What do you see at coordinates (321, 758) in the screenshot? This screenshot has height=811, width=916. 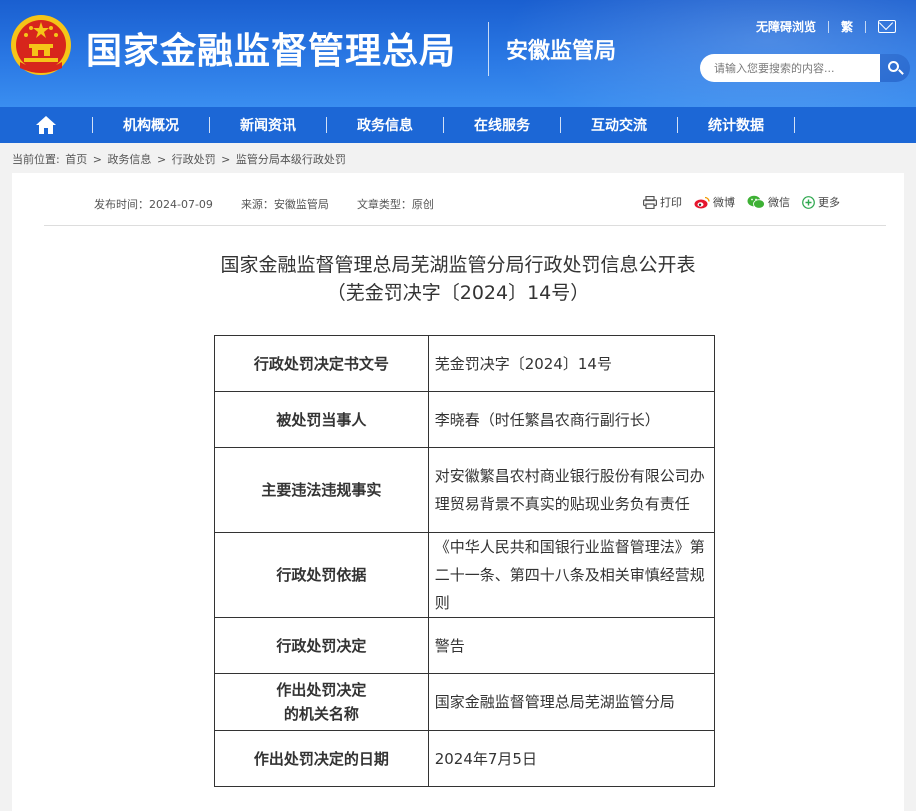 I see `row-key: 作出处罚决定的日期` at bounding box center [321, 758].